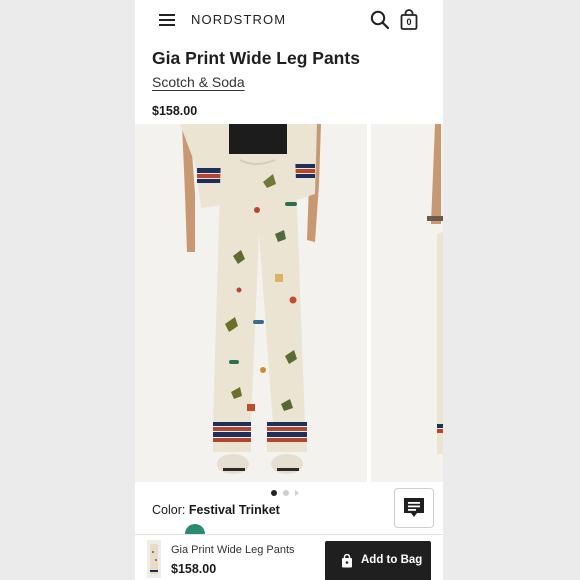 The image size is (580, 580). I want to click on color-swatch, so click(195, 529).